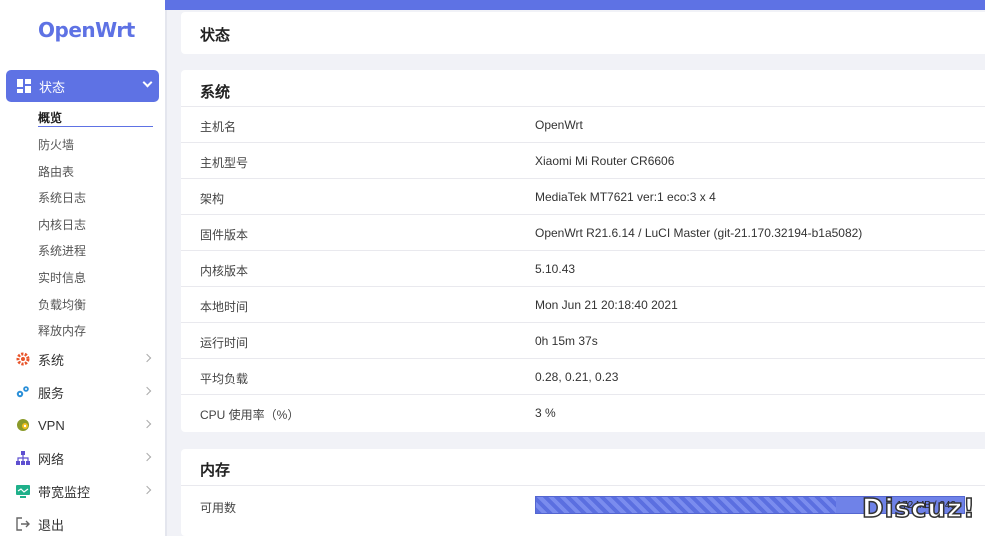 This screenshot has height=536, width=985. Describe the element at coordinates (555, 269) in the screenshot. I see `row-value: 5.10.43` at that location.